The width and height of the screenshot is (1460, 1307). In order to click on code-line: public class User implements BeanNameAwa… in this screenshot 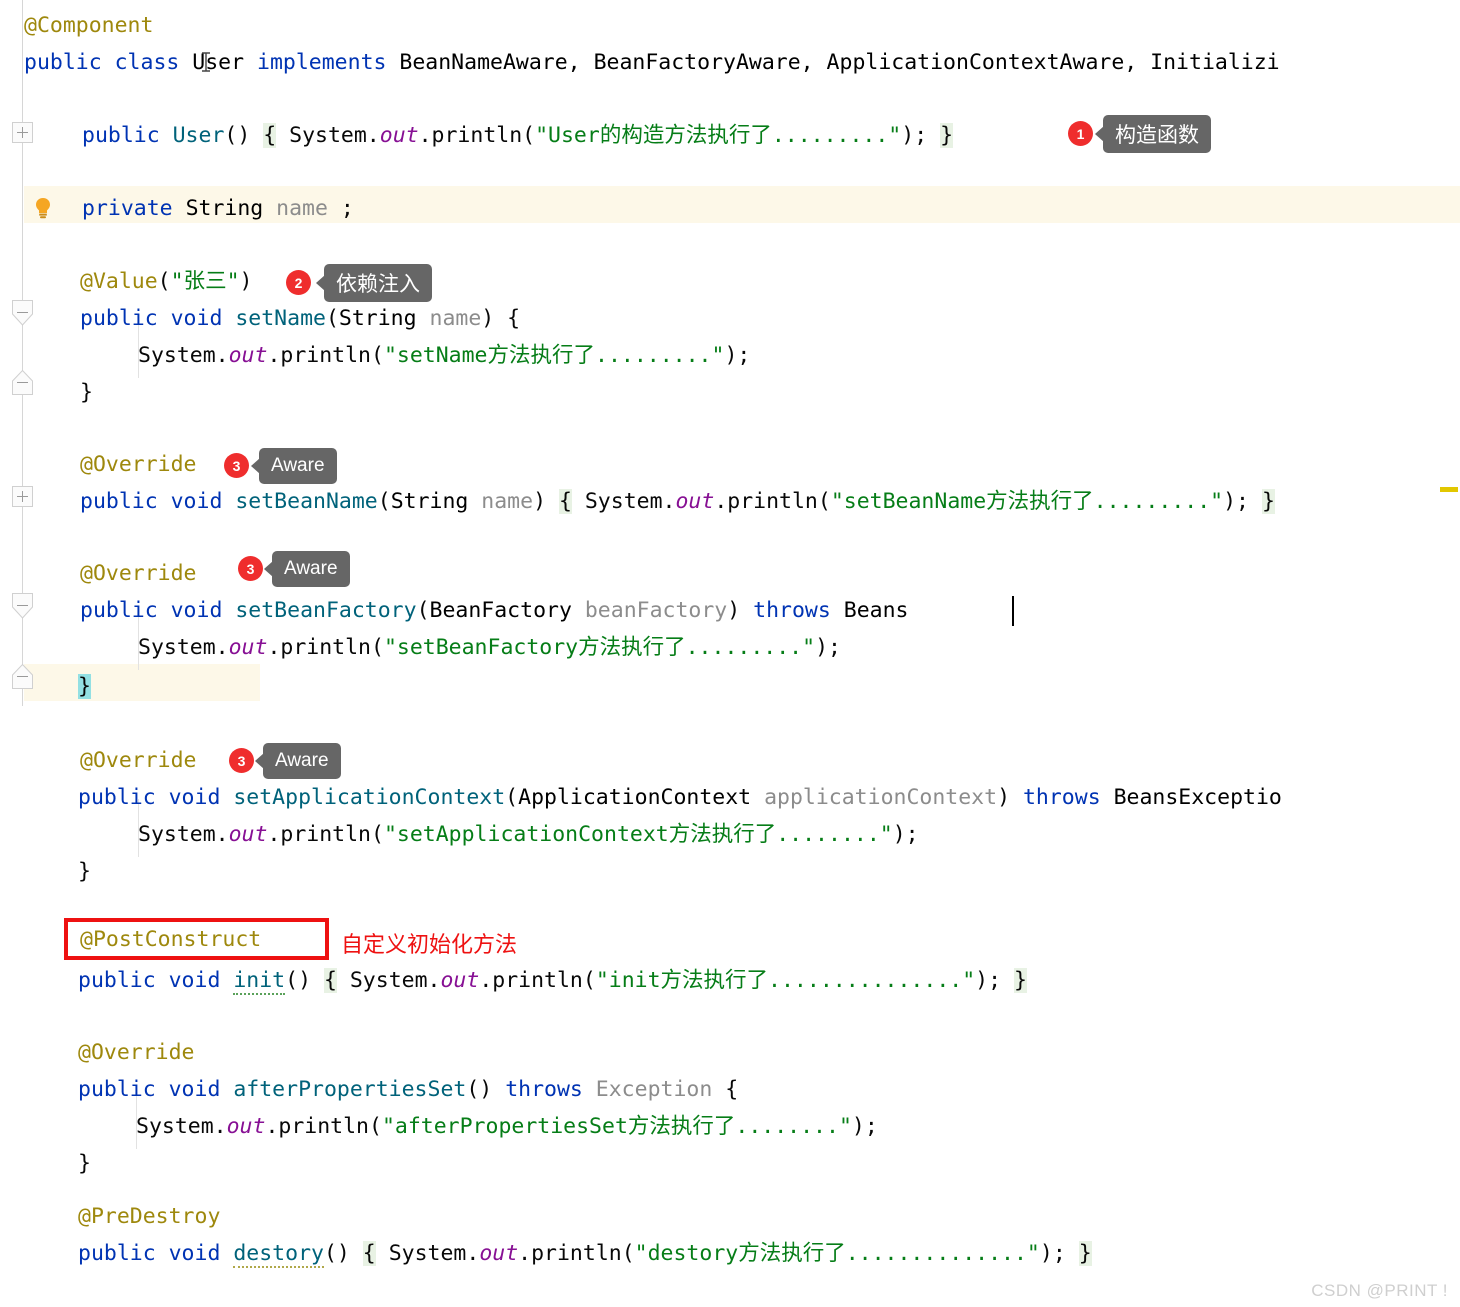, I will do `click(730, 63)`.